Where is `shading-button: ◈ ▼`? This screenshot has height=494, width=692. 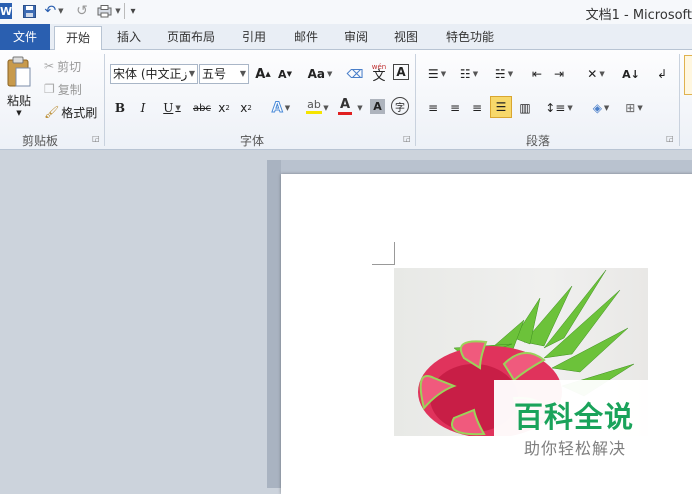 shading-button: ◈ ▼ is located at coordinates (601, 108).